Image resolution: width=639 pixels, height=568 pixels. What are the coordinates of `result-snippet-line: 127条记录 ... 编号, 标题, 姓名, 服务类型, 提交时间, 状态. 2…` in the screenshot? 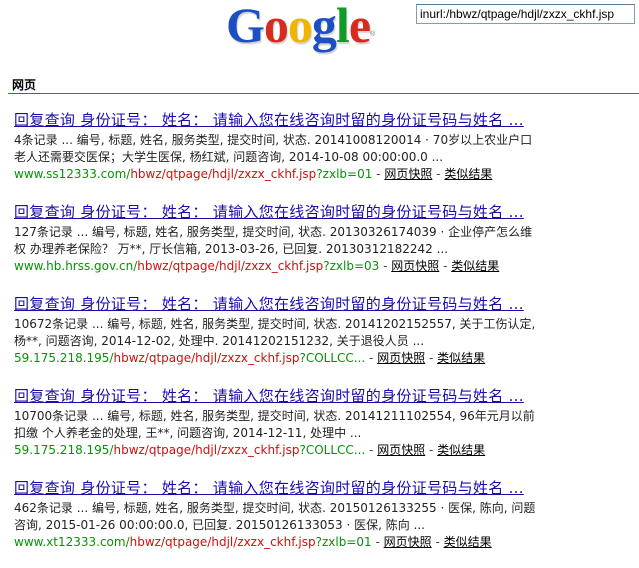 It's located at (273, 232).